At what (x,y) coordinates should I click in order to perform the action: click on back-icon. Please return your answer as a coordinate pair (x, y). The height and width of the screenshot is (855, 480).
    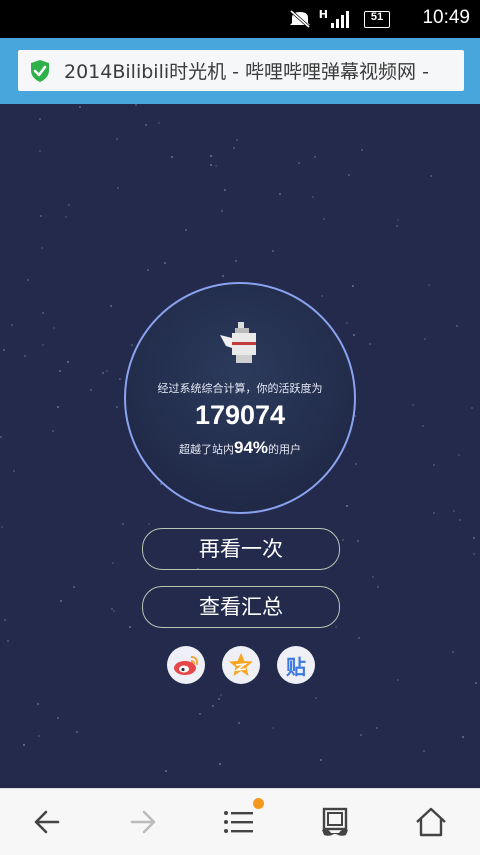
    Looking at the image, I should click on (47, 822).